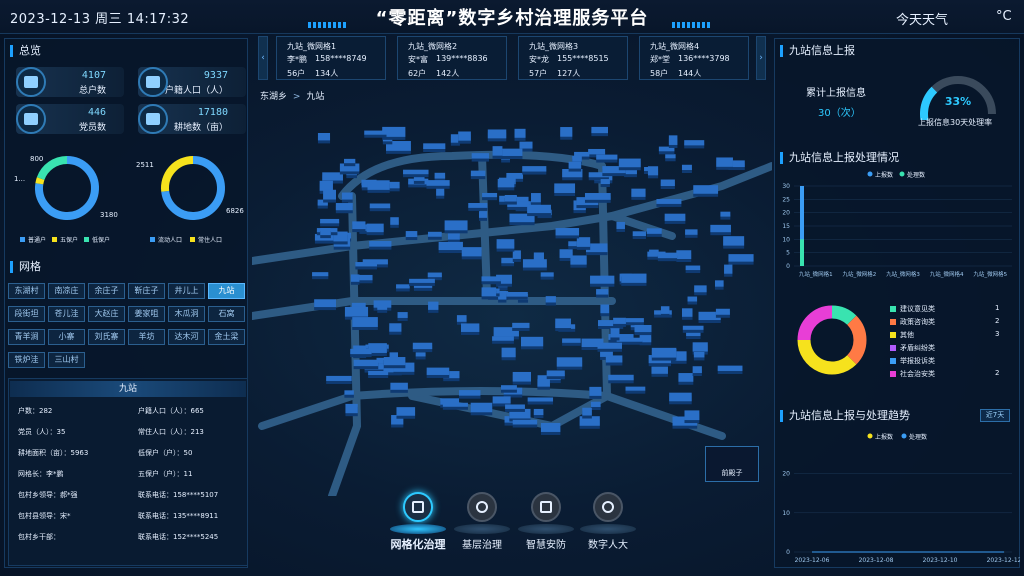 Image resolution: width=1024 pixels, height=576 pixels. What do you see at coordinates (66, 291) in the screenshot?
I see `grid-button: 南凉庄` at bounding box center [66, 291].